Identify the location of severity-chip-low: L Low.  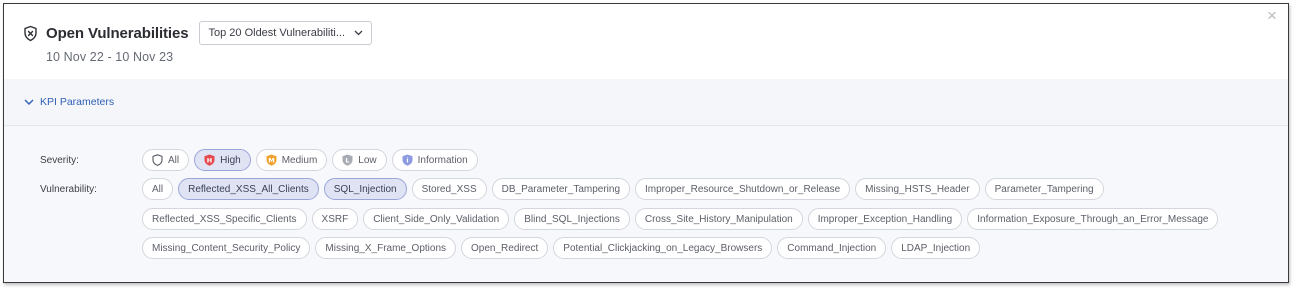
(359, 160).